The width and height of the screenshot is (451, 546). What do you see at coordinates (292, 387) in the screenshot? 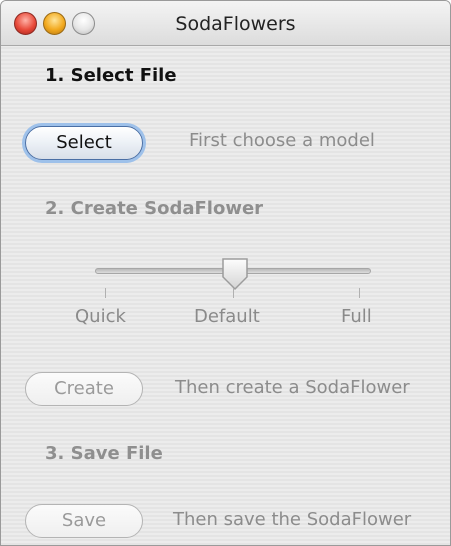
I see `create-hint: Then create a SodaFlower` at bounding box center [292, 387].